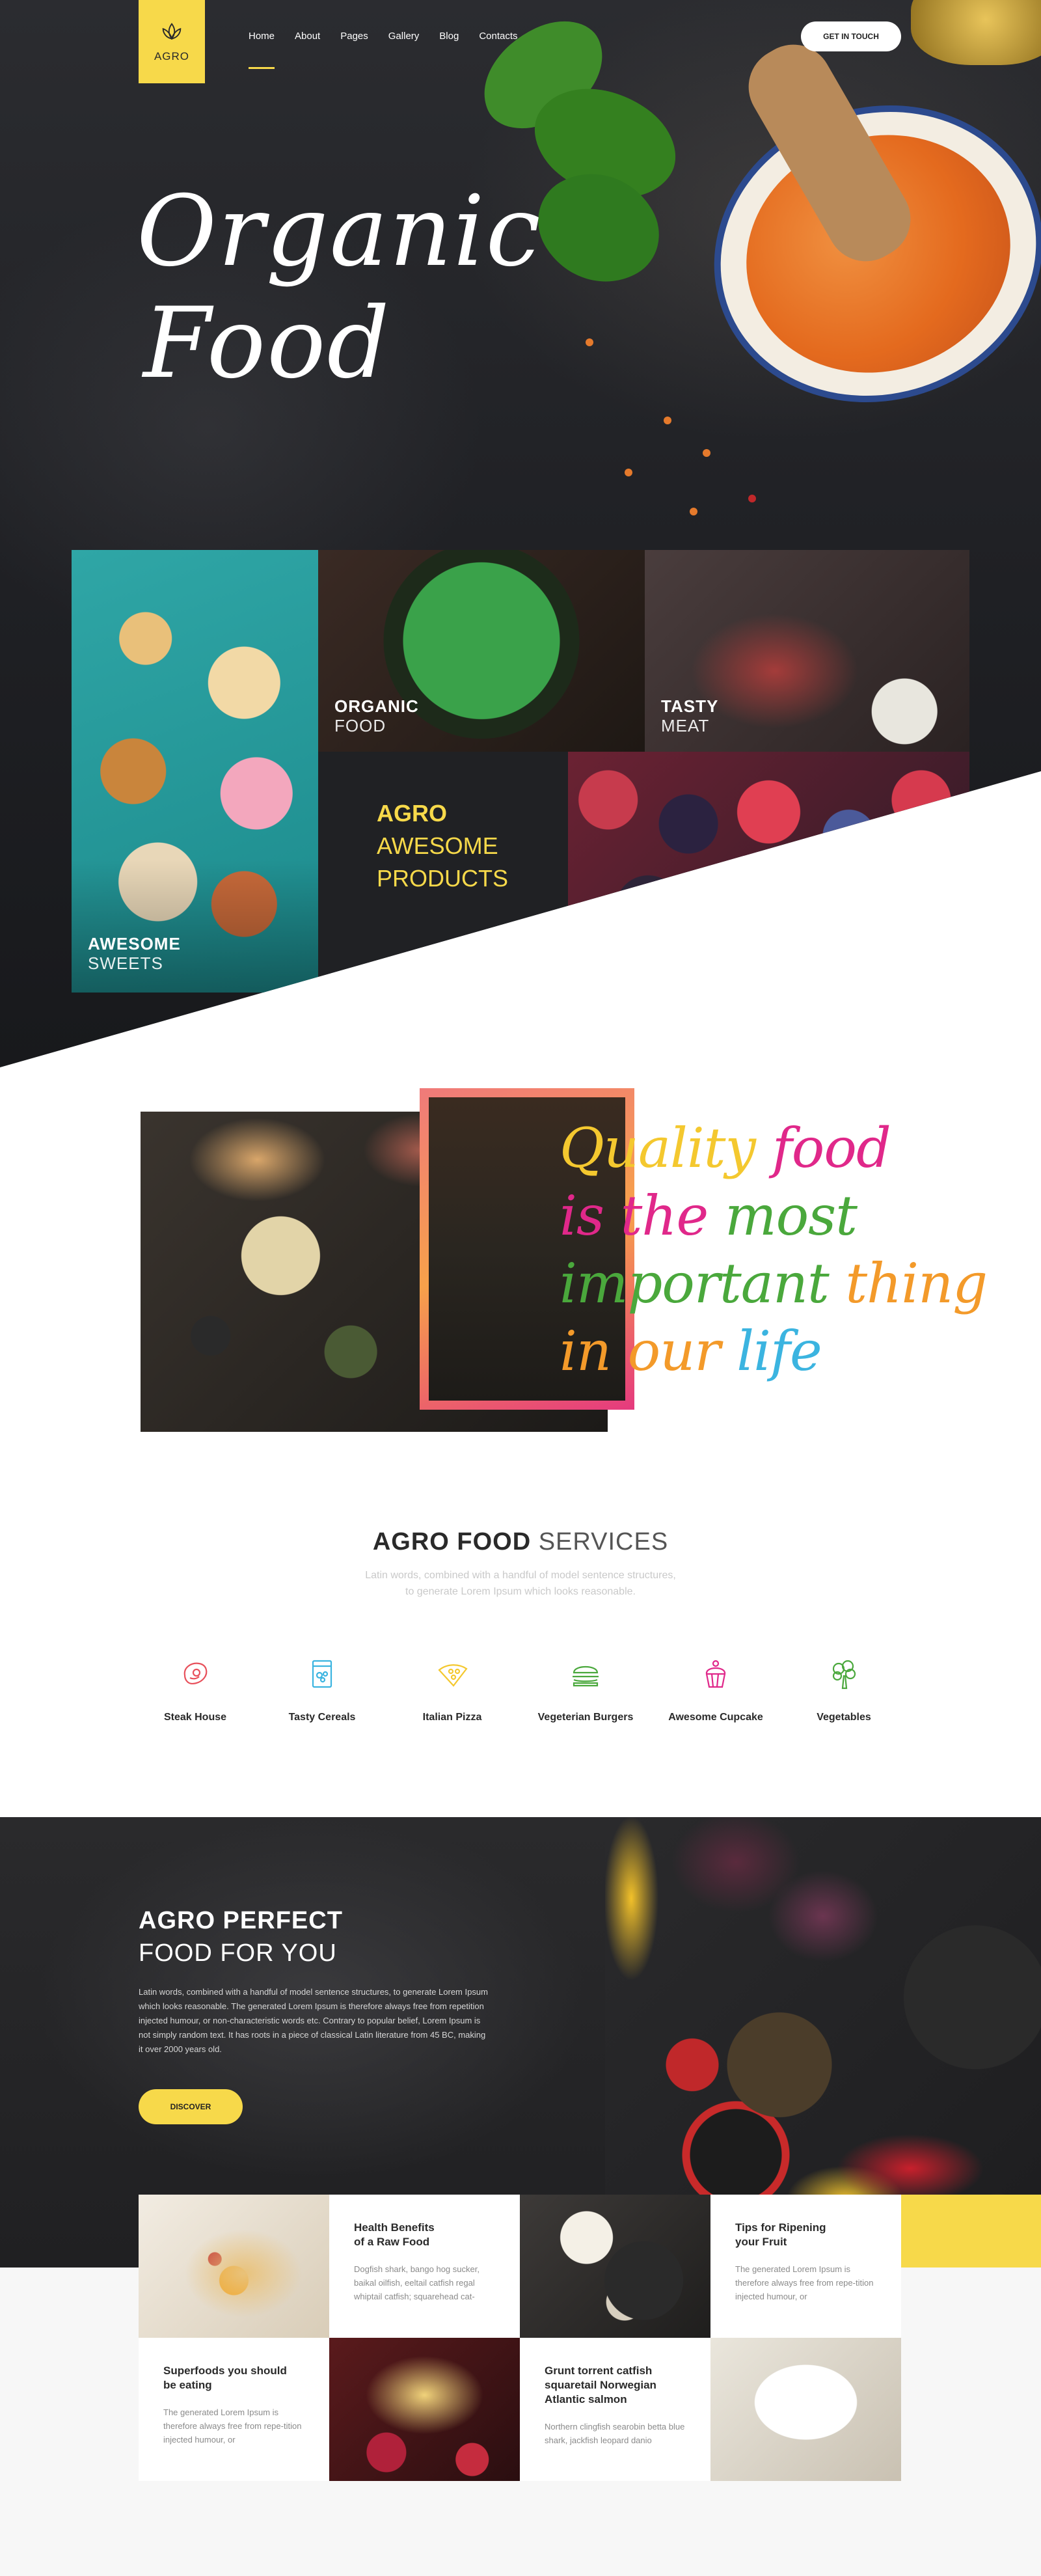 This screenshot has height=2576, width=1041. Describe the element at coordinates (443, 879) in the screenshot. I see `agro-products-line3: PRODUCTS` at that location.